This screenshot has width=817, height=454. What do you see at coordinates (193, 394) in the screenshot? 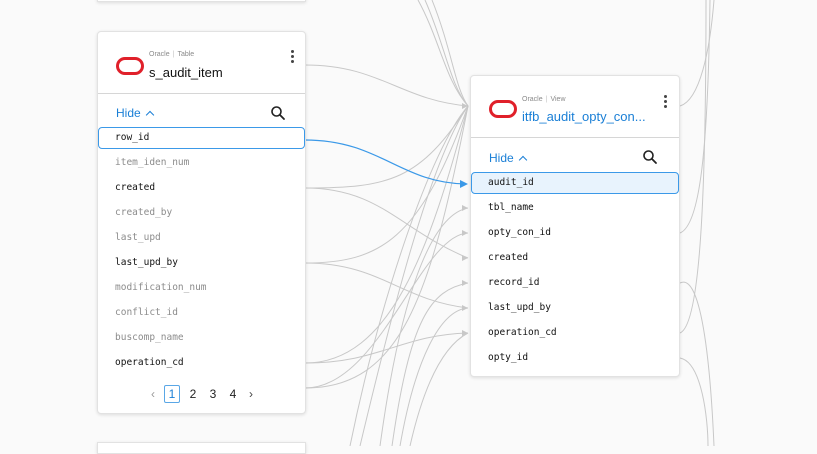
I see `page-2-button: 2` at bounding box center [193, 394].